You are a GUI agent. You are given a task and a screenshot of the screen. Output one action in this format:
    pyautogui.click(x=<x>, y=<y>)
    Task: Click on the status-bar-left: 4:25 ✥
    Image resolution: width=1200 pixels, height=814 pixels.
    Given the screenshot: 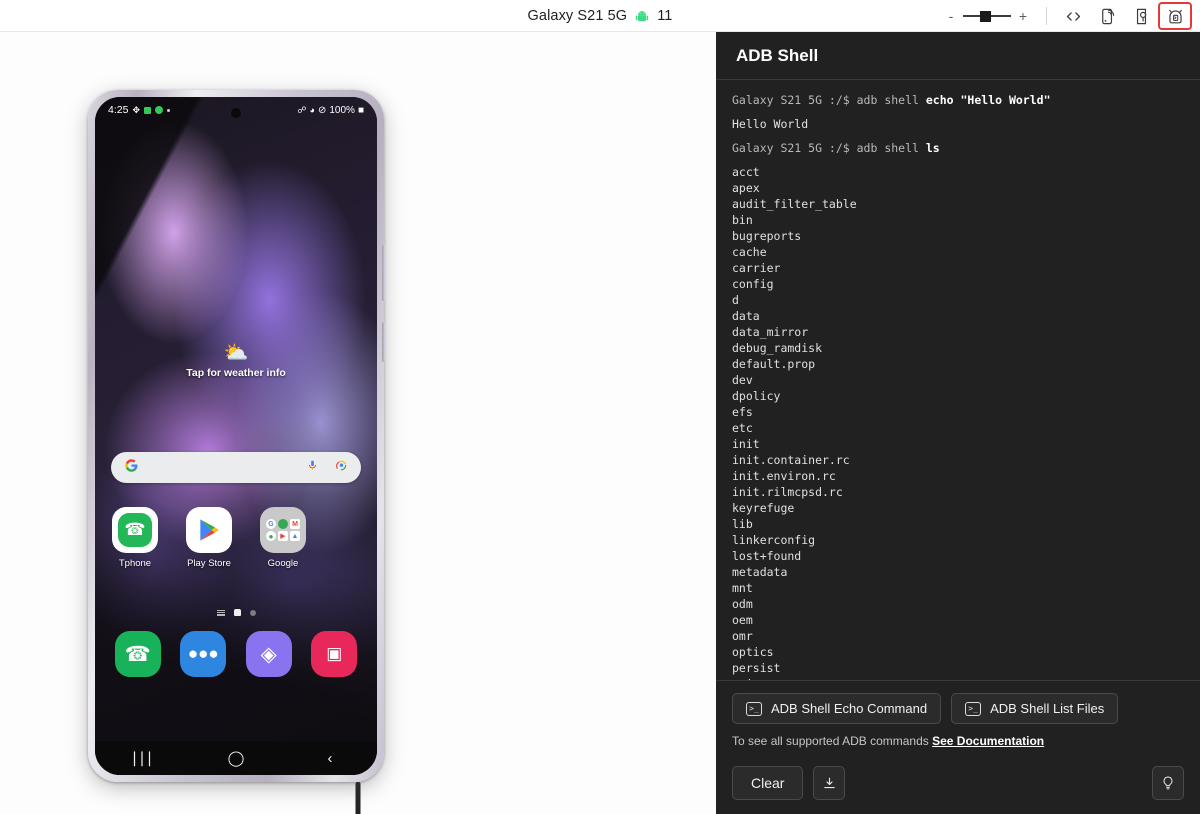 What is the action you would take?
    pyautogui.click(x=139, y=110)
    